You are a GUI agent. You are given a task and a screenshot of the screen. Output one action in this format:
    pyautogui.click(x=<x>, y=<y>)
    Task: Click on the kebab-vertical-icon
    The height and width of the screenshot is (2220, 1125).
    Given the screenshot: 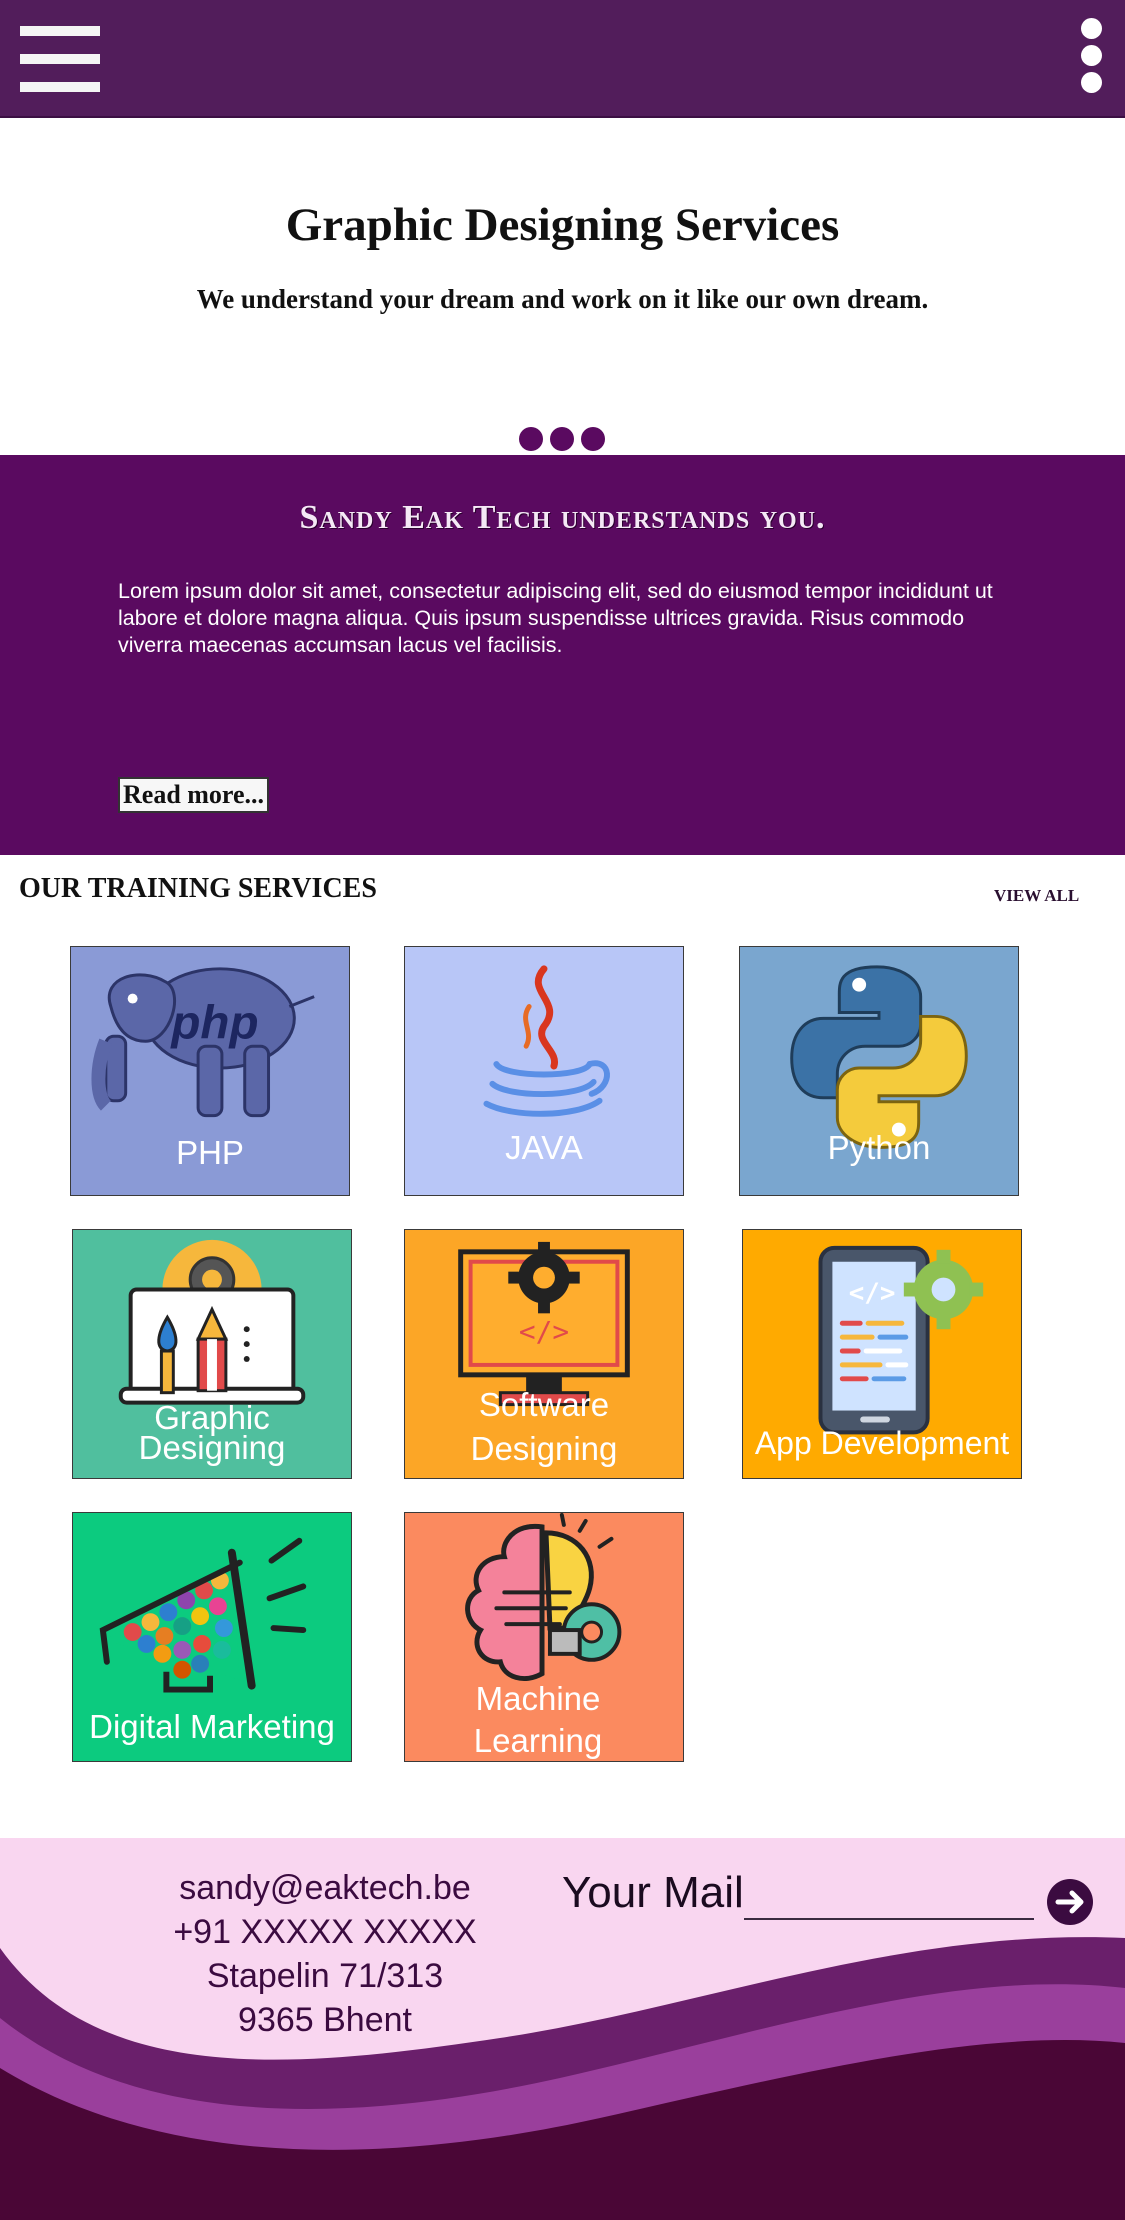 What is the action you would take?
    pyautogui.click(x=1092, y=56)
    